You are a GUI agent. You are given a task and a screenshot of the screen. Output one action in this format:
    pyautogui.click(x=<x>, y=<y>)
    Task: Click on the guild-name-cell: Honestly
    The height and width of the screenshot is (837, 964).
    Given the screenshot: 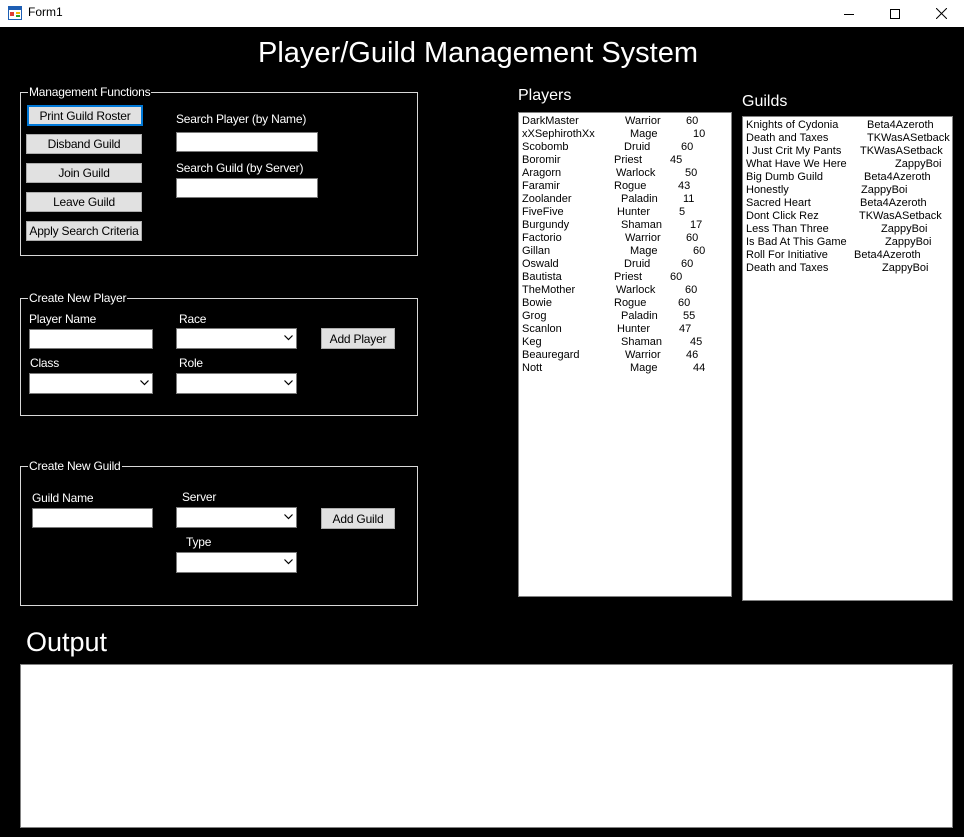 What is the action you would take?
    pyautogui.click(x=767, y=190)
    